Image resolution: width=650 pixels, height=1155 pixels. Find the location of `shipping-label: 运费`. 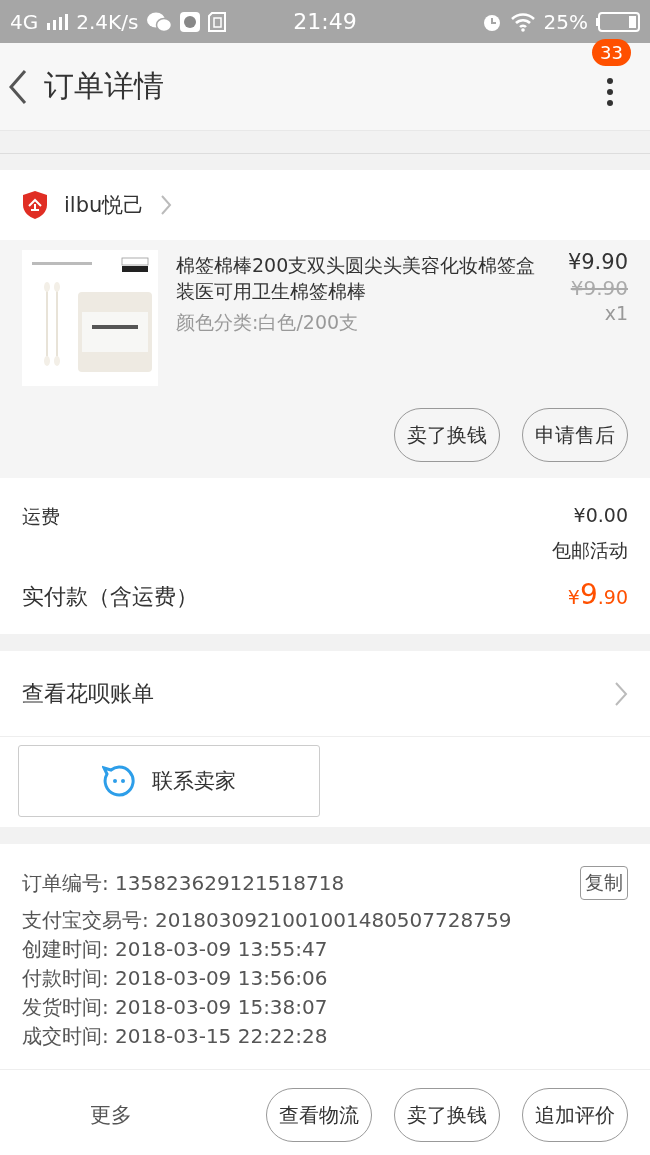

shipping-label: 运费 is located at coordinates (41, 516).